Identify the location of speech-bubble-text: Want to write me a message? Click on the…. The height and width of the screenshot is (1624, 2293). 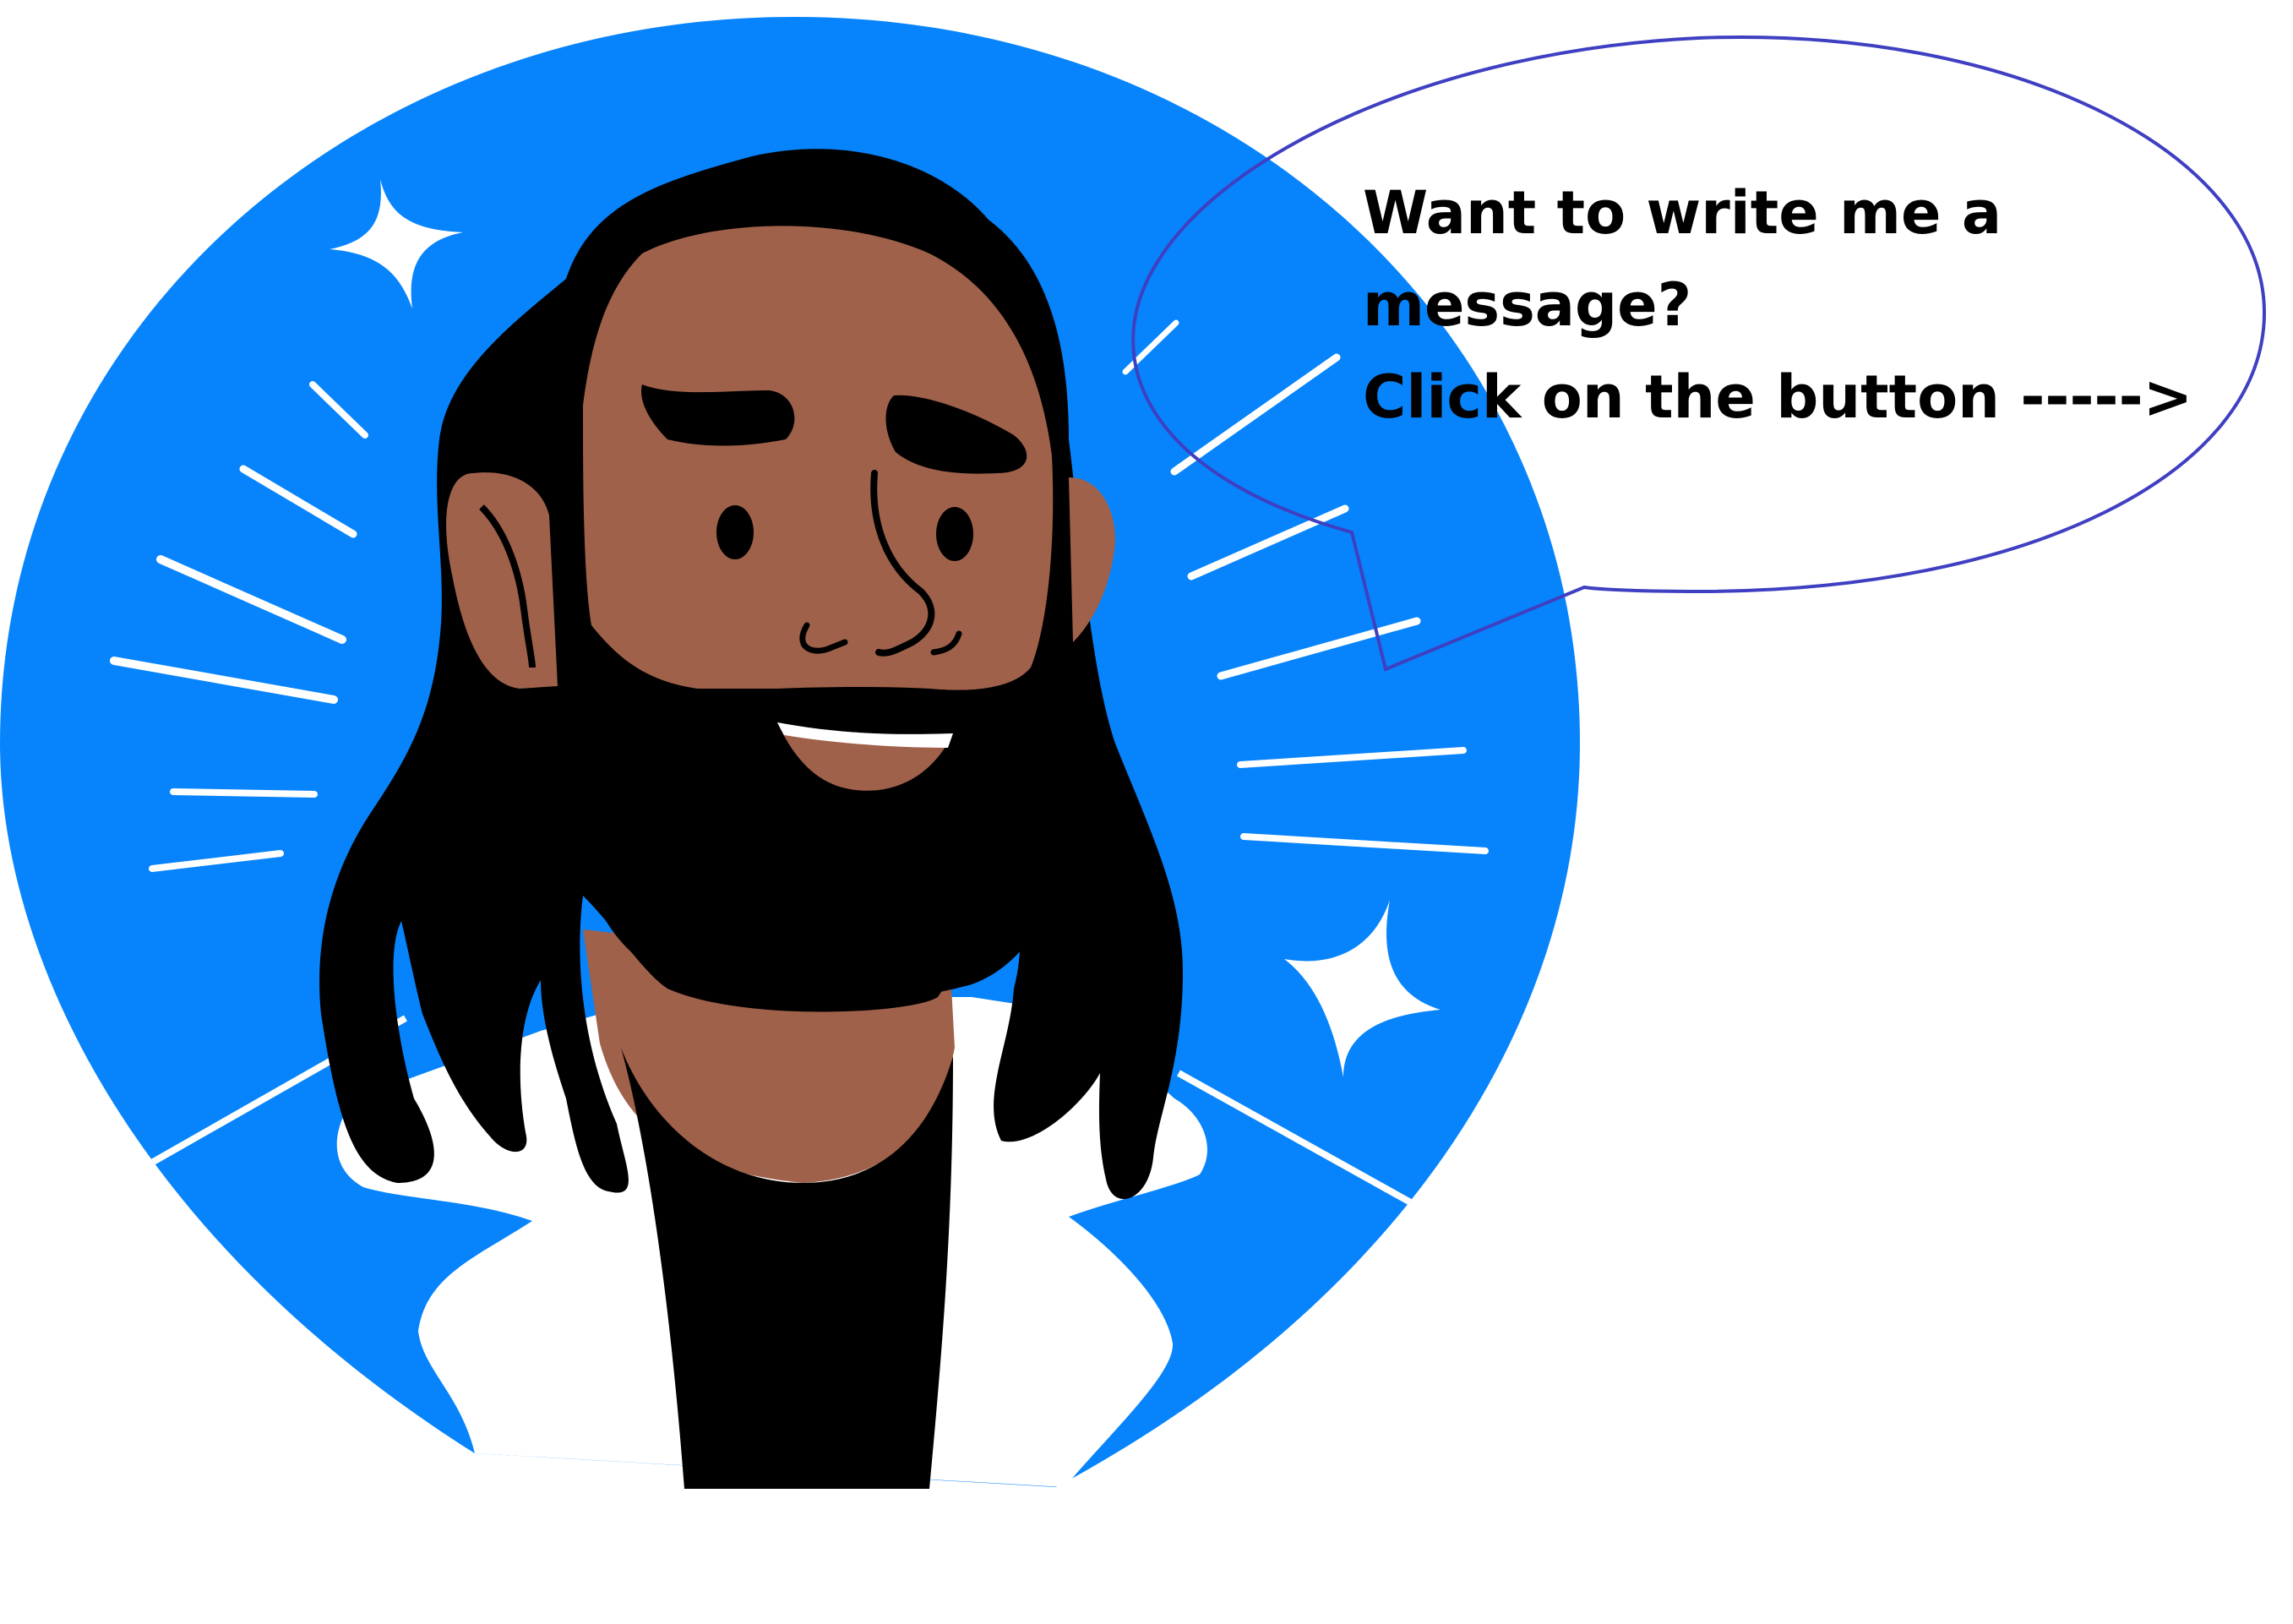
(1778, 305).